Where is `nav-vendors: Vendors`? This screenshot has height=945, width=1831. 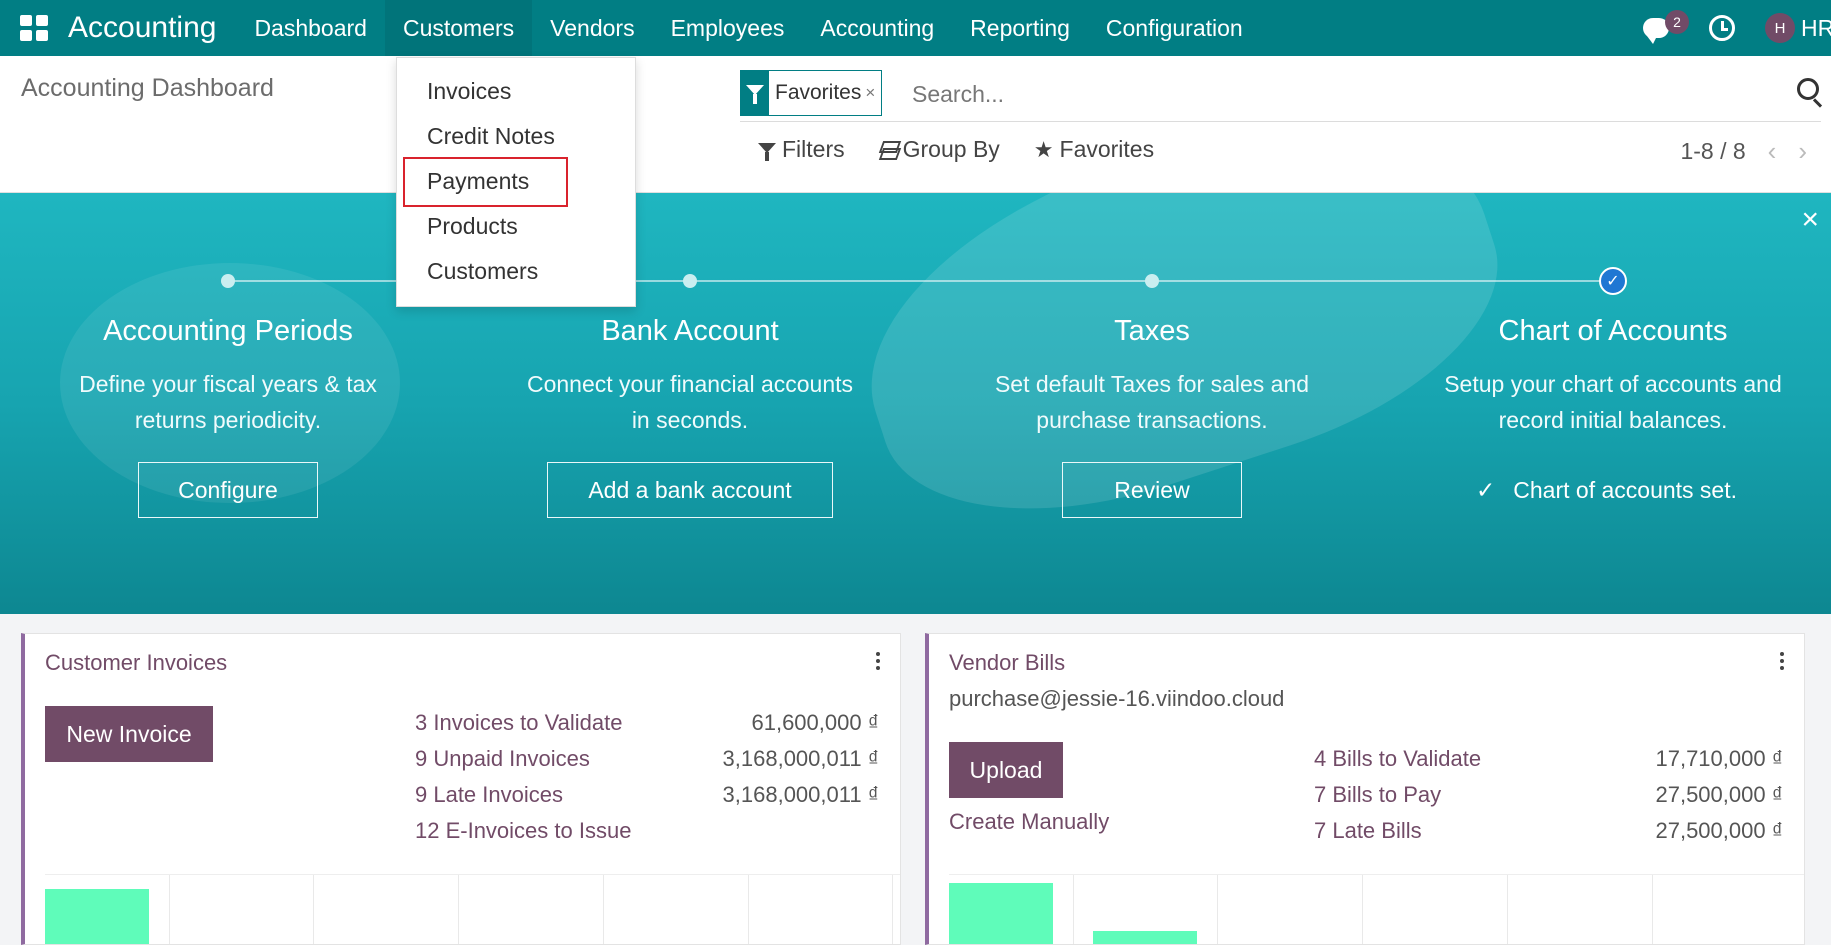 nav-vendors: Vendors is located at coordinates (592, 28).